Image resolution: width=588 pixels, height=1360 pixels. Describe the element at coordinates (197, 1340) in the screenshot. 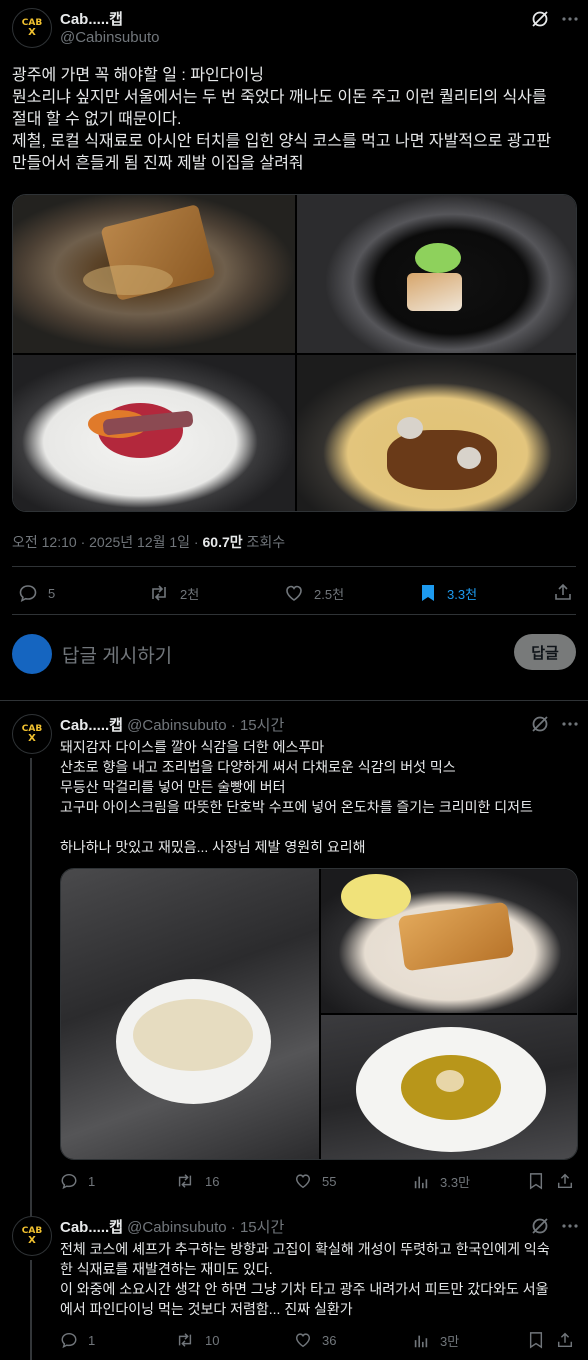

I see `repost-button: 10` at that location.